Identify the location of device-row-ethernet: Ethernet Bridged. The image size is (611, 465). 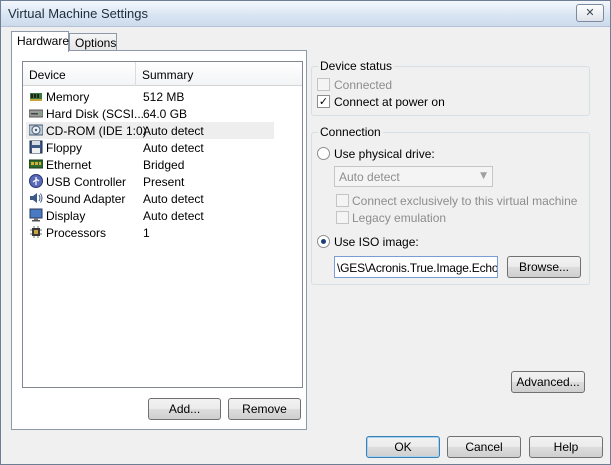
(150, 164).